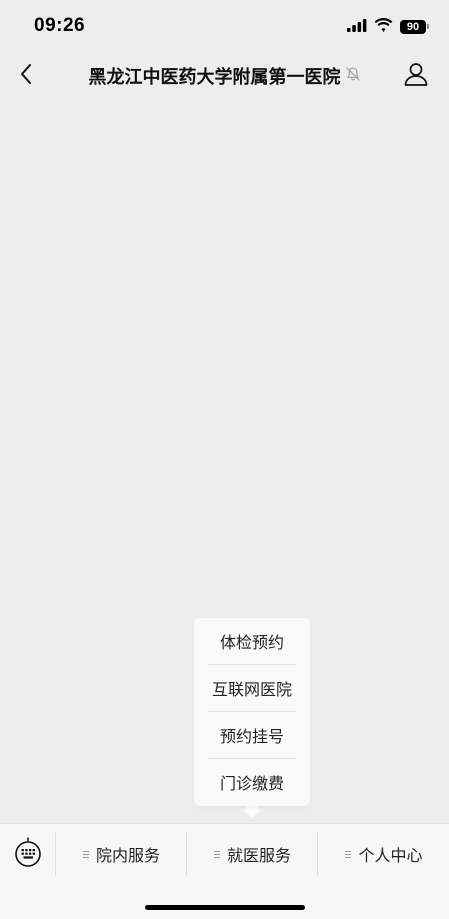 Image resolution: width=449 pixels, height=919 pixels. Describe the element at coordinates (357, 26) in the screenshot. I see `cellular-signal-icon` at that location.